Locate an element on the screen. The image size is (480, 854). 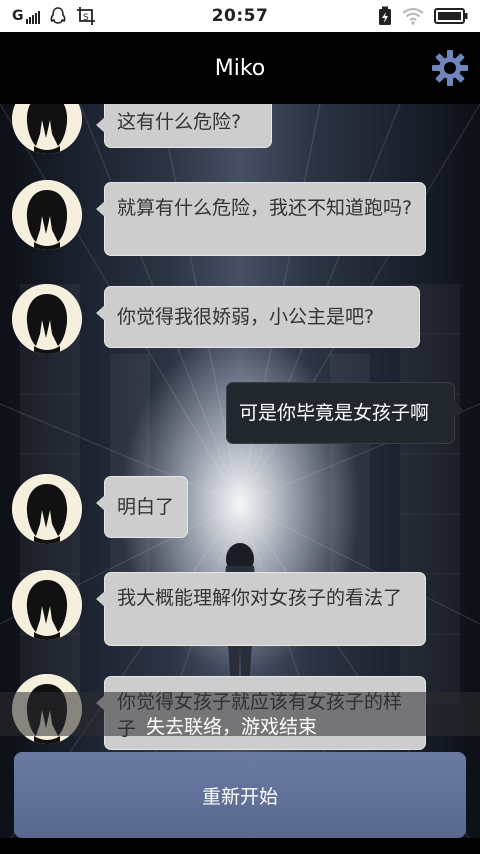
wifi-icon is located at coordinates (413, 16).